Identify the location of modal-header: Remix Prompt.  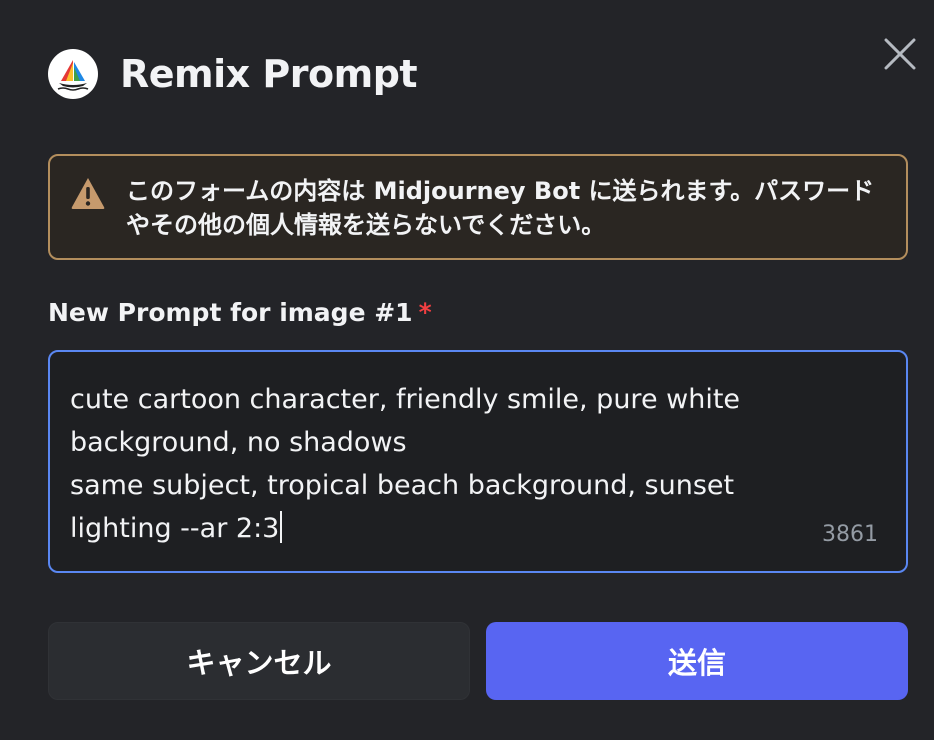
(233, 74).